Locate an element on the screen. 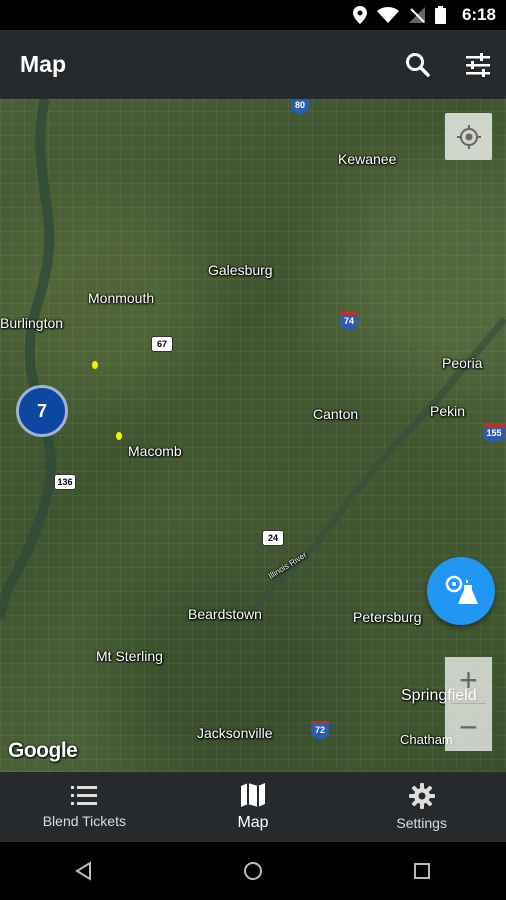  my-location-button is located at coordinates (468, 136).